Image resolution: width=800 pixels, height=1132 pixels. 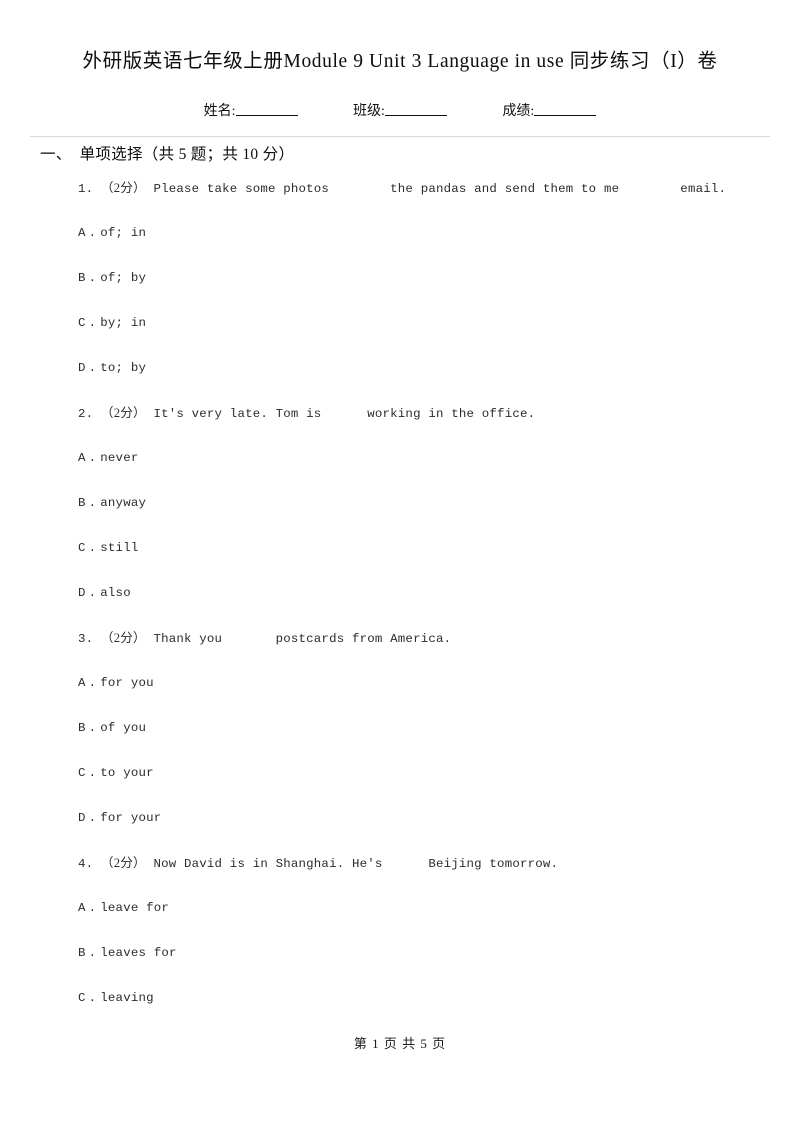 I want to click on identity-blank-score, so click(x=565, y=109).